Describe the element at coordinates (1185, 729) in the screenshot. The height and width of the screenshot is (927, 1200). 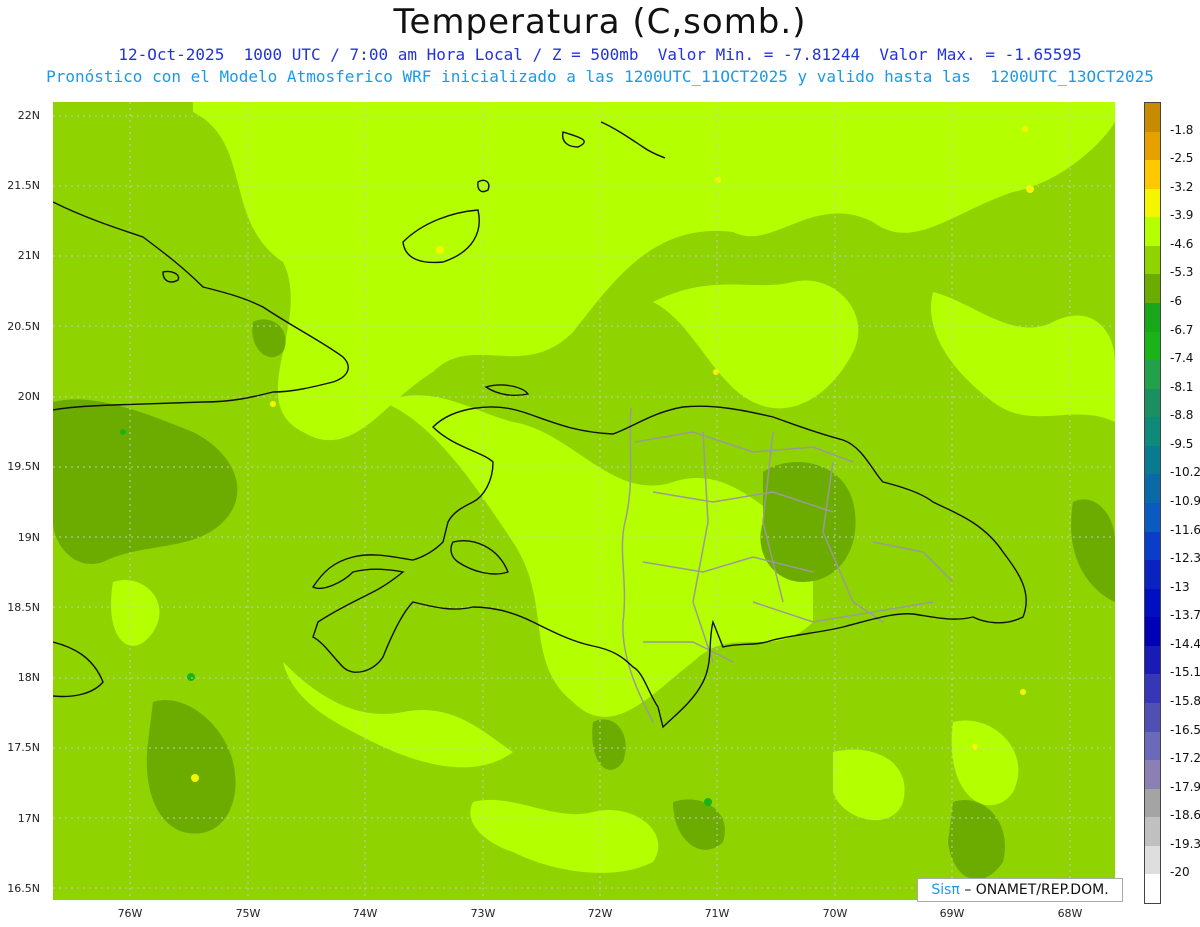
I see `color-scale-label: -16.5` at that location.